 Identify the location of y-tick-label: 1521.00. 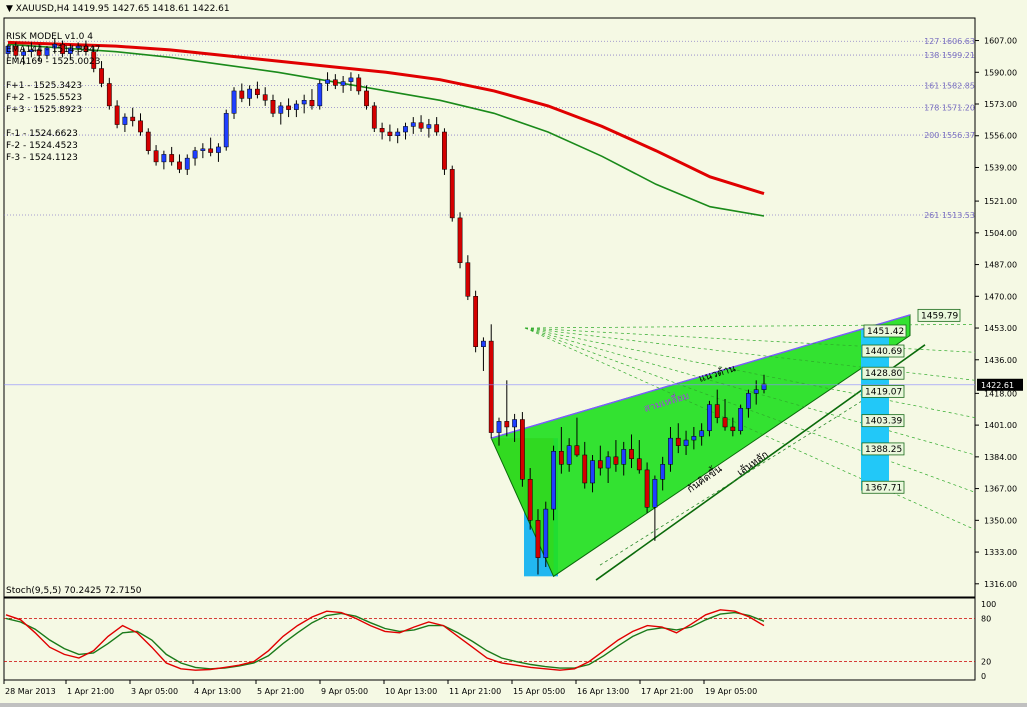
(1000, 201).